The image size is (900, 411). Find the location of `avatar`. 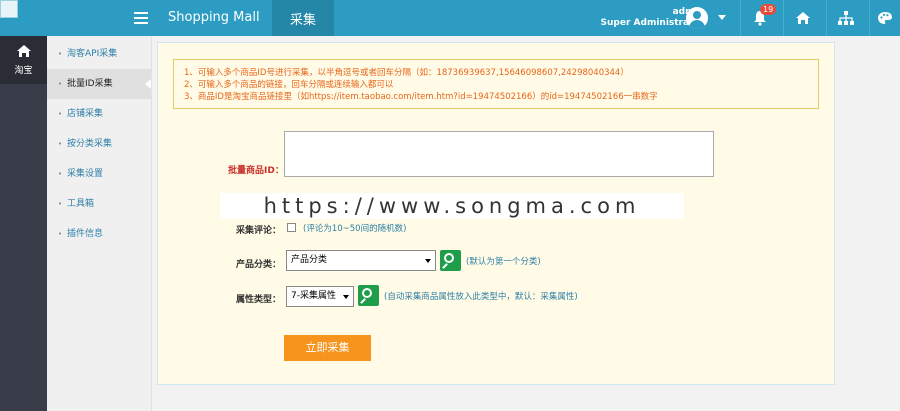

avatar is located at coordinates (697, 18).